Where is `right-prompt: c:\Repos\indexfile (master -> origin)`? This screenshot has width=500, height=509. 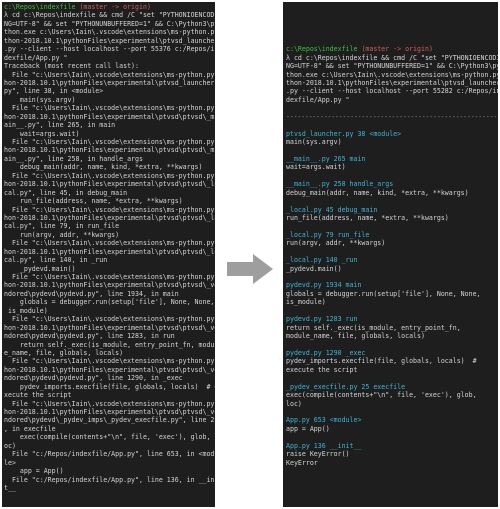
right-prompt: c:\Repos\indexfile (master -> origin) is located at coordinates (390, 49).